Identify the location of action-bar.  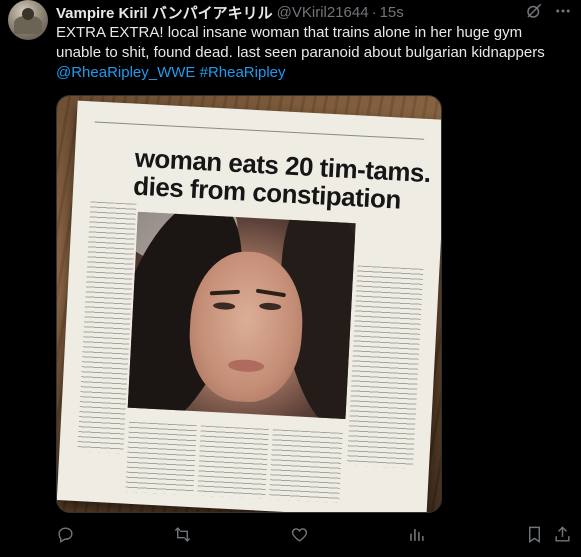
(290, 537).